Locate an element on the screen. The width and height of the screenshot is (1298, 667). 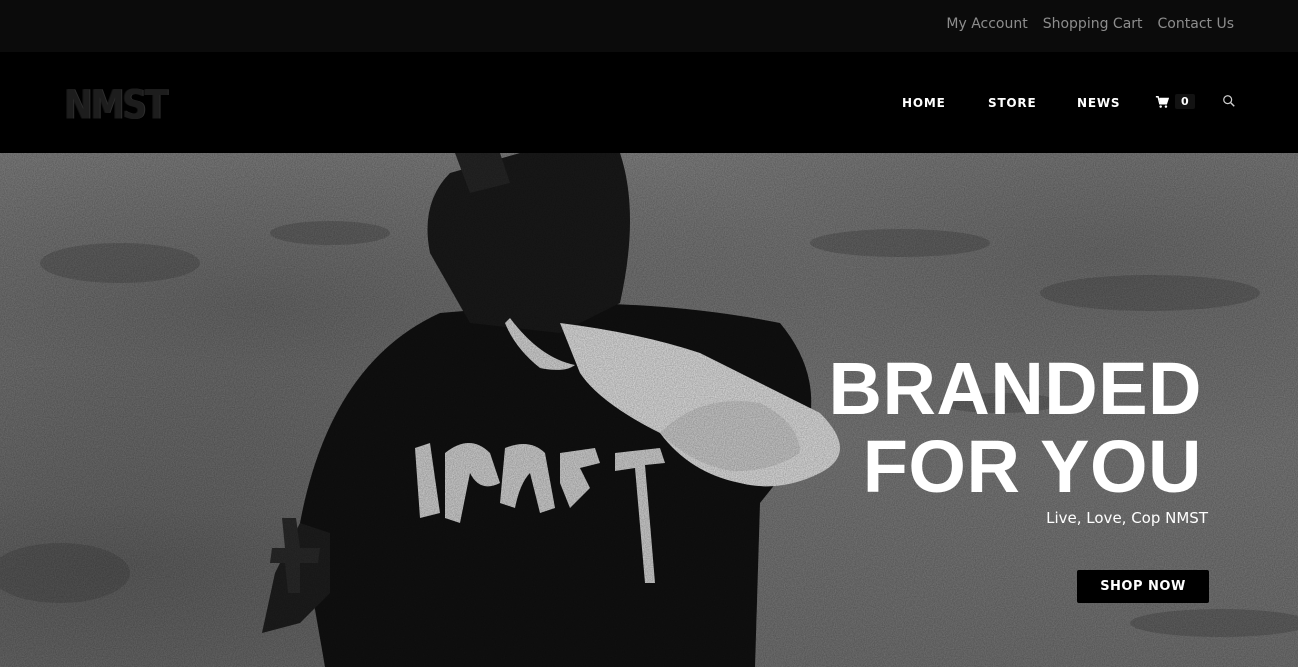
hero-tagline: Live, Love, Cop NMST is located at coordinates (1127, 518).